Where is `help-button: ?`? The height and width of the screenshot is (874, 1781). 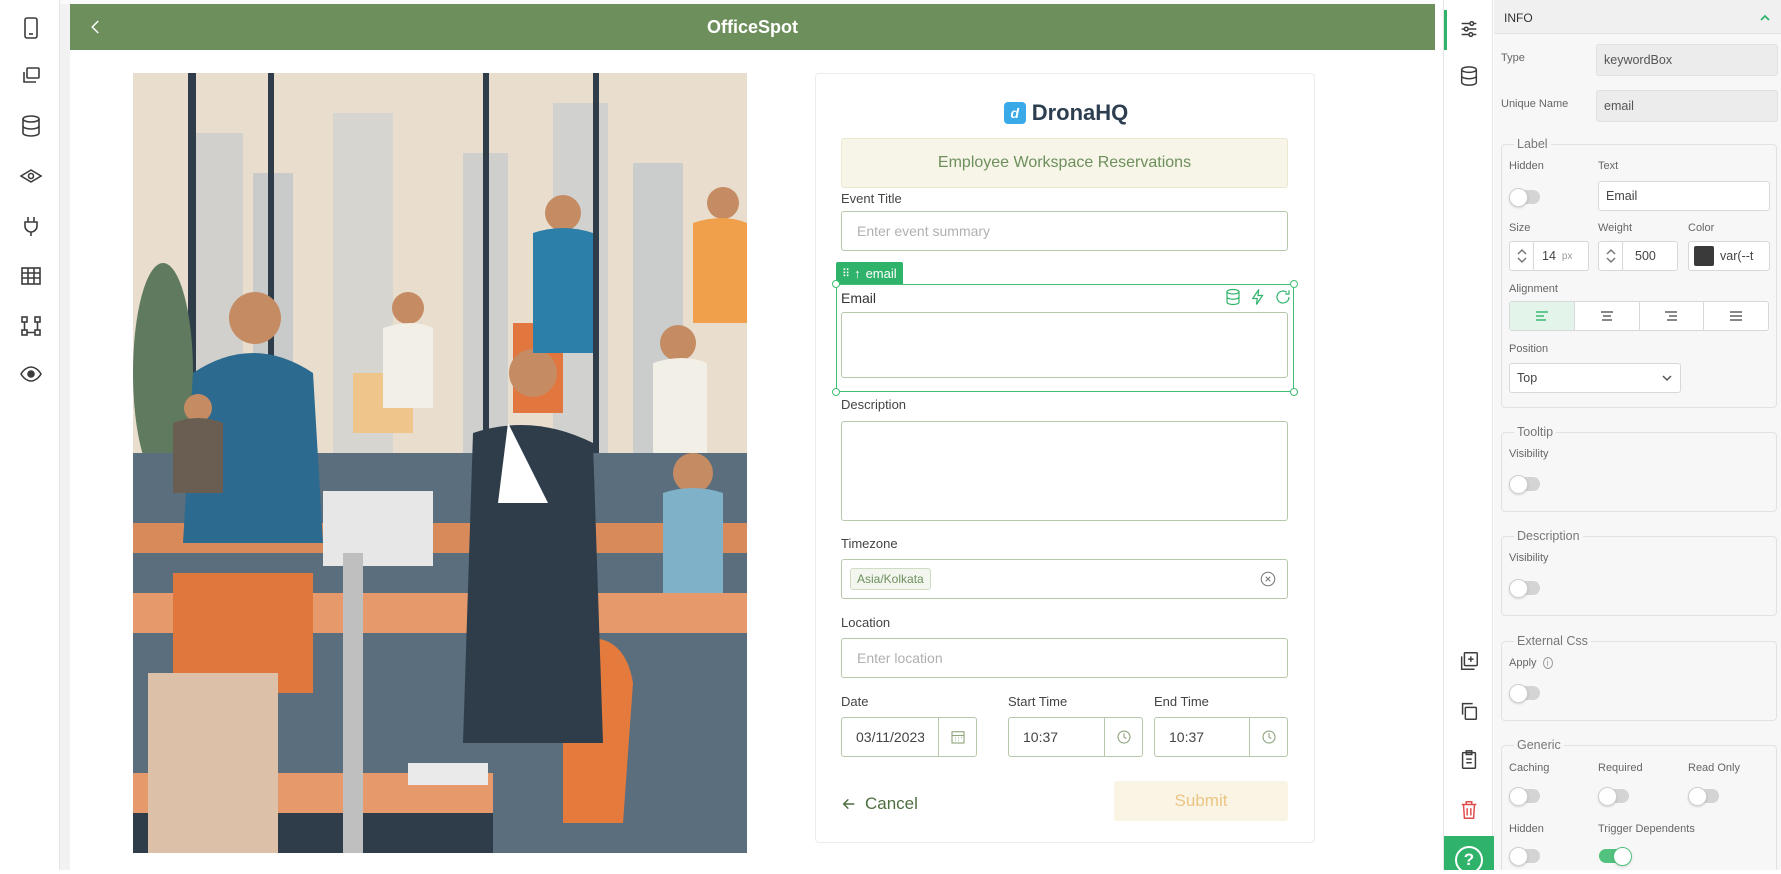
help-button: ? is located at coordinates (1469, 855).